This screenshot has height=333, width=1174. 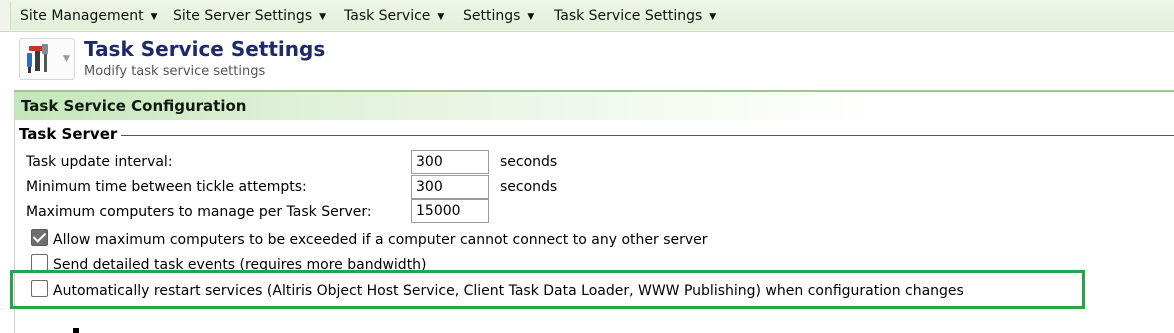 I want to click on menu-task-service-settings: Task Service Settings ▼, so click(x=635, y=16).